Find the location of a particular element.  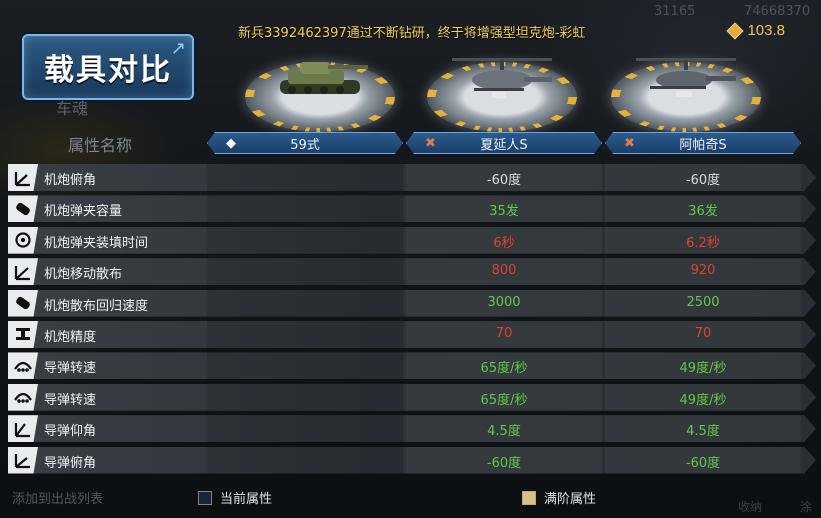

vehicle-2-value: 4.5度 is located at coordinates (504, 432).